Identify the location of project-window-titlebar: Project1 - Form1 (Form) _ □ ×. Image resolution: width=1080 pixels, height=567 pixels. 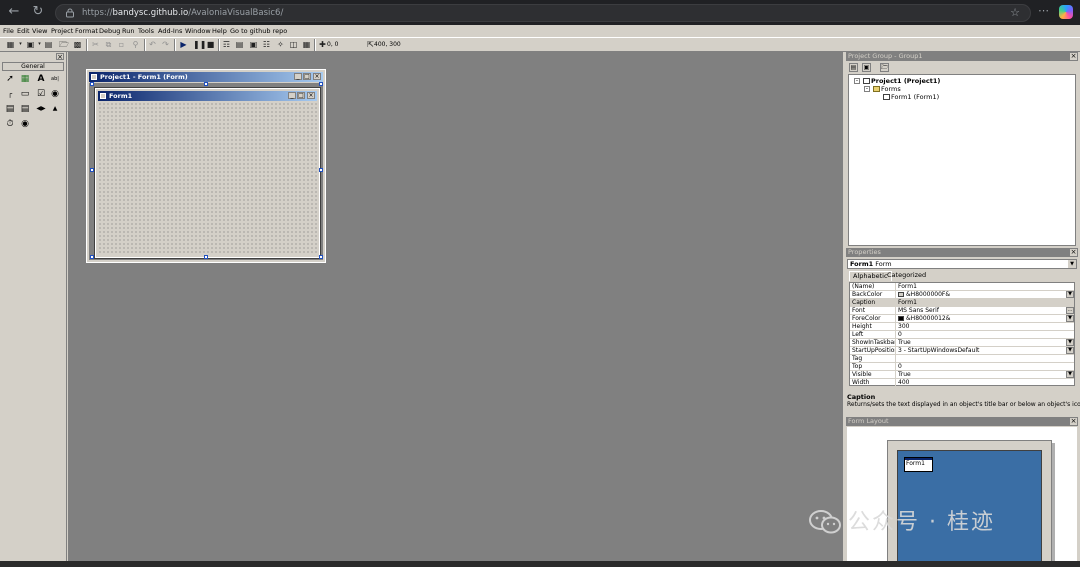
(206, 77).